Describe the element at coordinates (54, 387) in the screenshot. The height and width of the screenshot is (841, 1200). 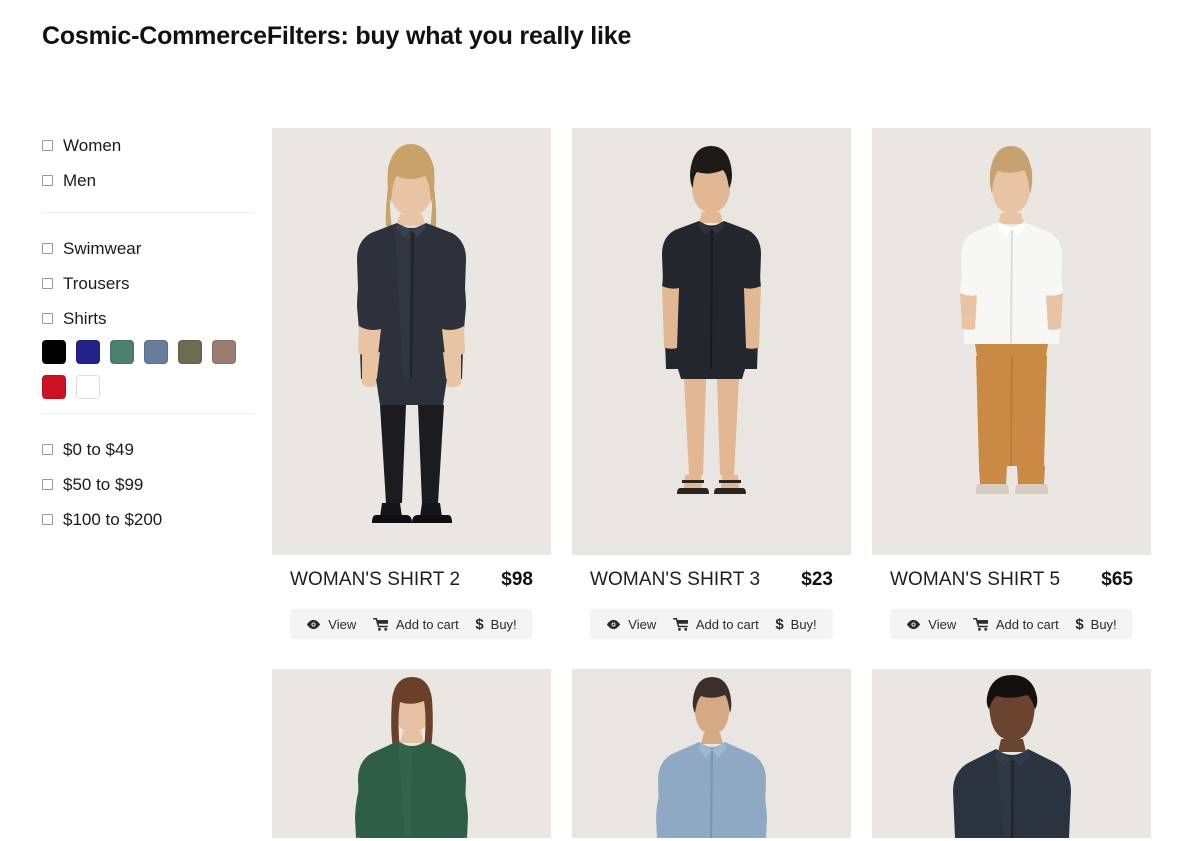
I see `color-swatch-red` at that location.